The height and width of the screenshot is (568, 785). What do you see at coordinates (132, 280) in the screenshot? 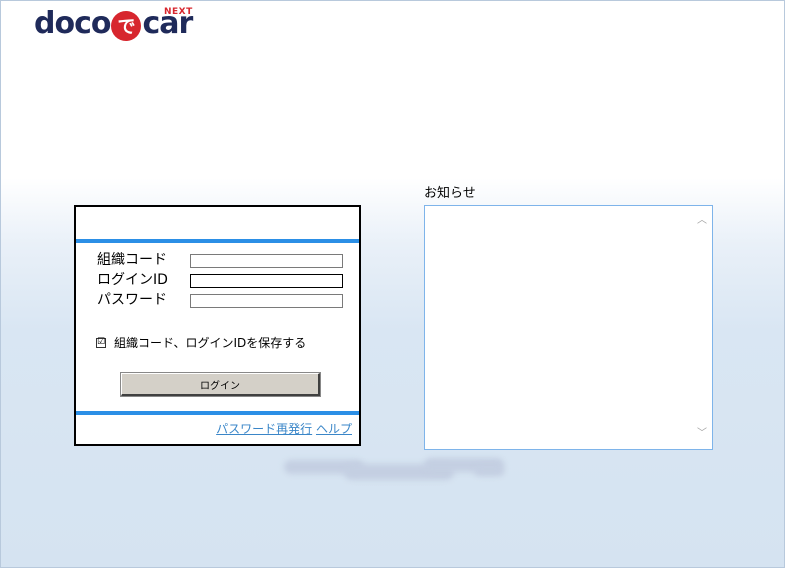
I see `login-id-label: ログインID` at bounding box center [132, 280].